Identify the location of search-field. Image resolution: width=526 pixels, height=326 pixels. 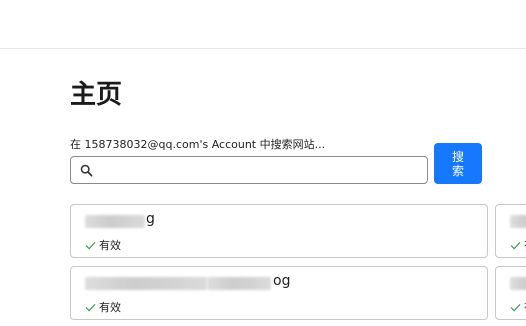
(249, 170).